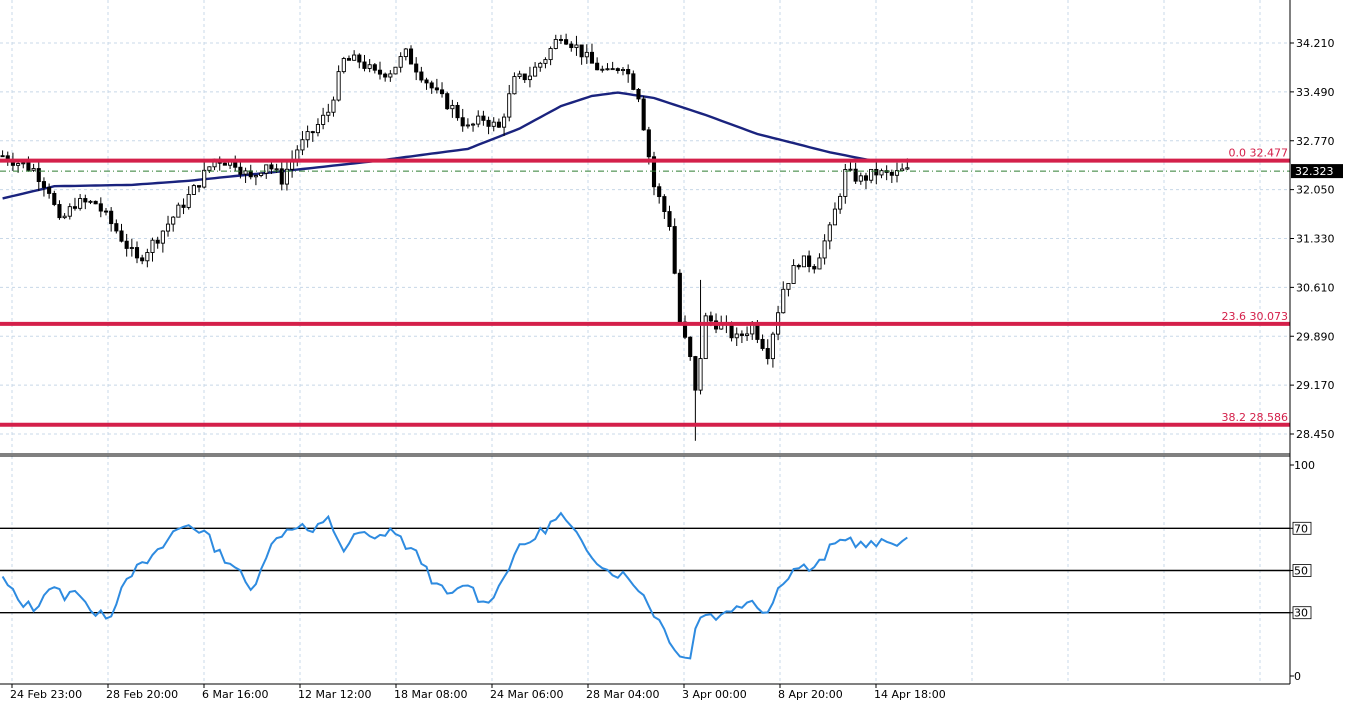 The height and width of the screenshot is (709, 1350). I want to click on time-tick-label-4: 18 Mar 08:00, so click(430, 694).